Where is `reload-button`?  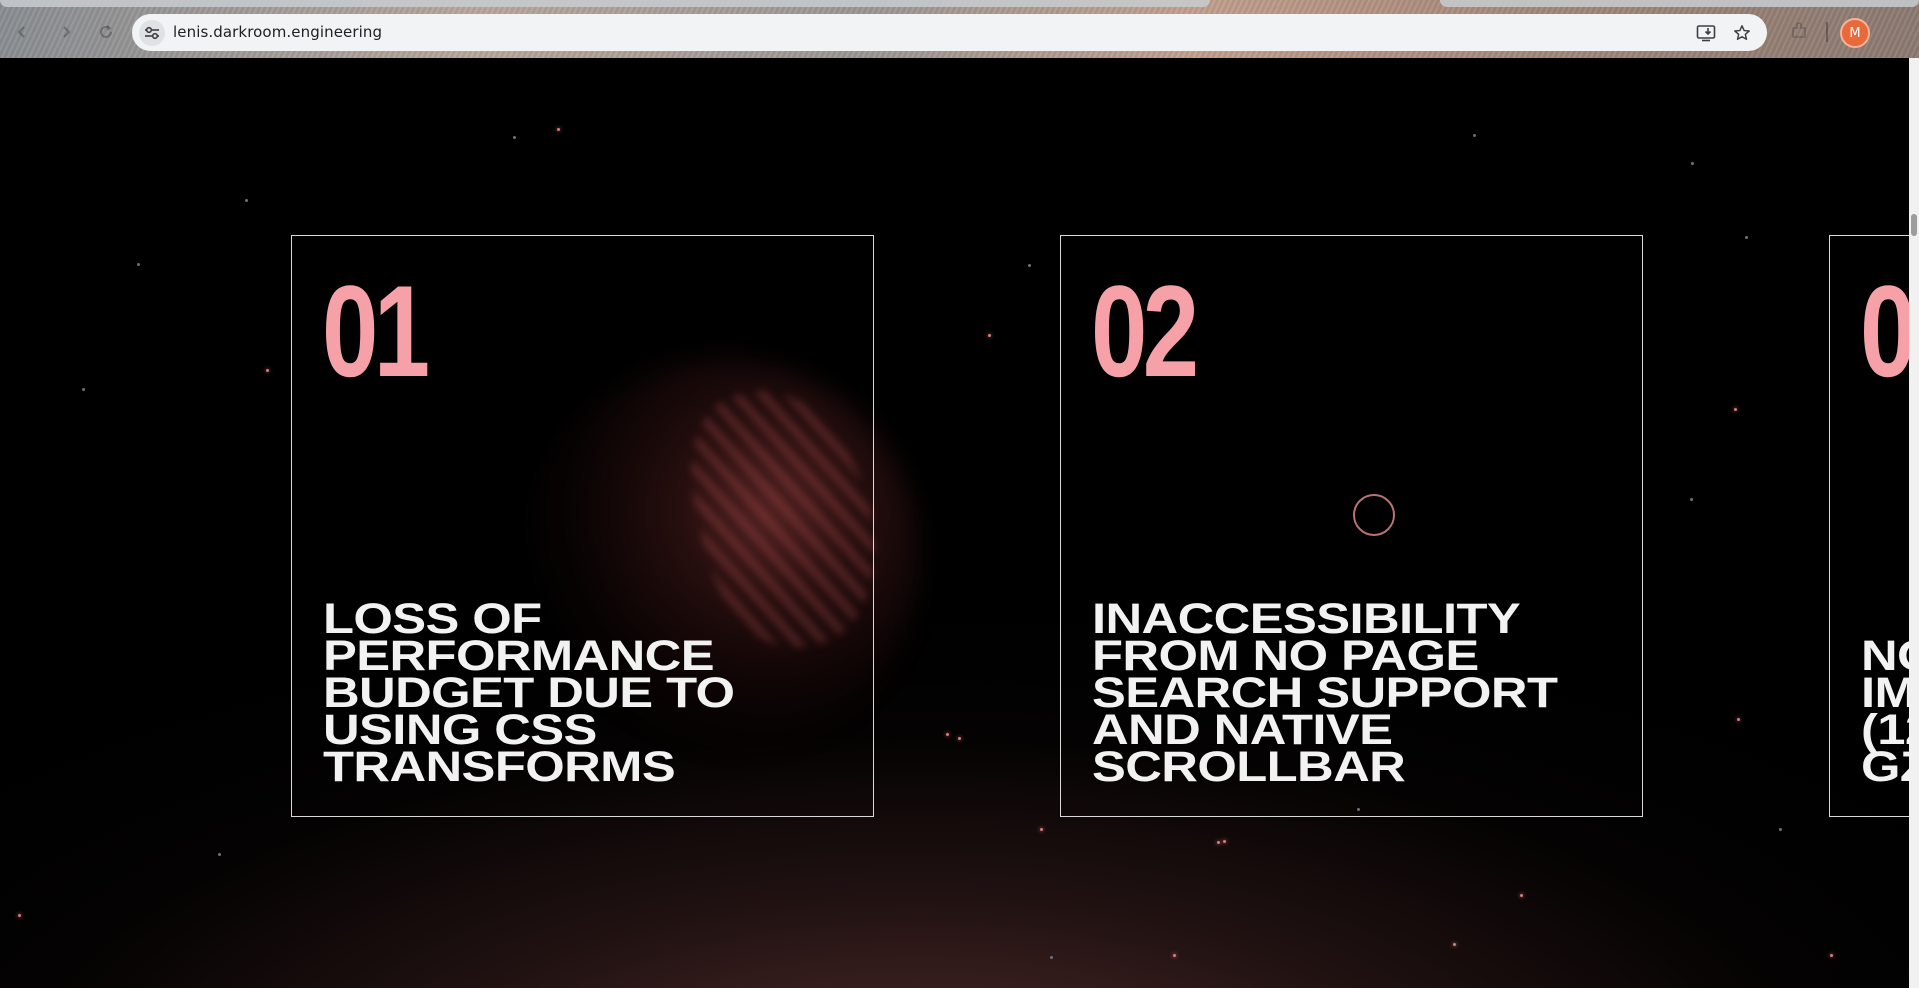 reload-button is located at coordinates (106, 32).